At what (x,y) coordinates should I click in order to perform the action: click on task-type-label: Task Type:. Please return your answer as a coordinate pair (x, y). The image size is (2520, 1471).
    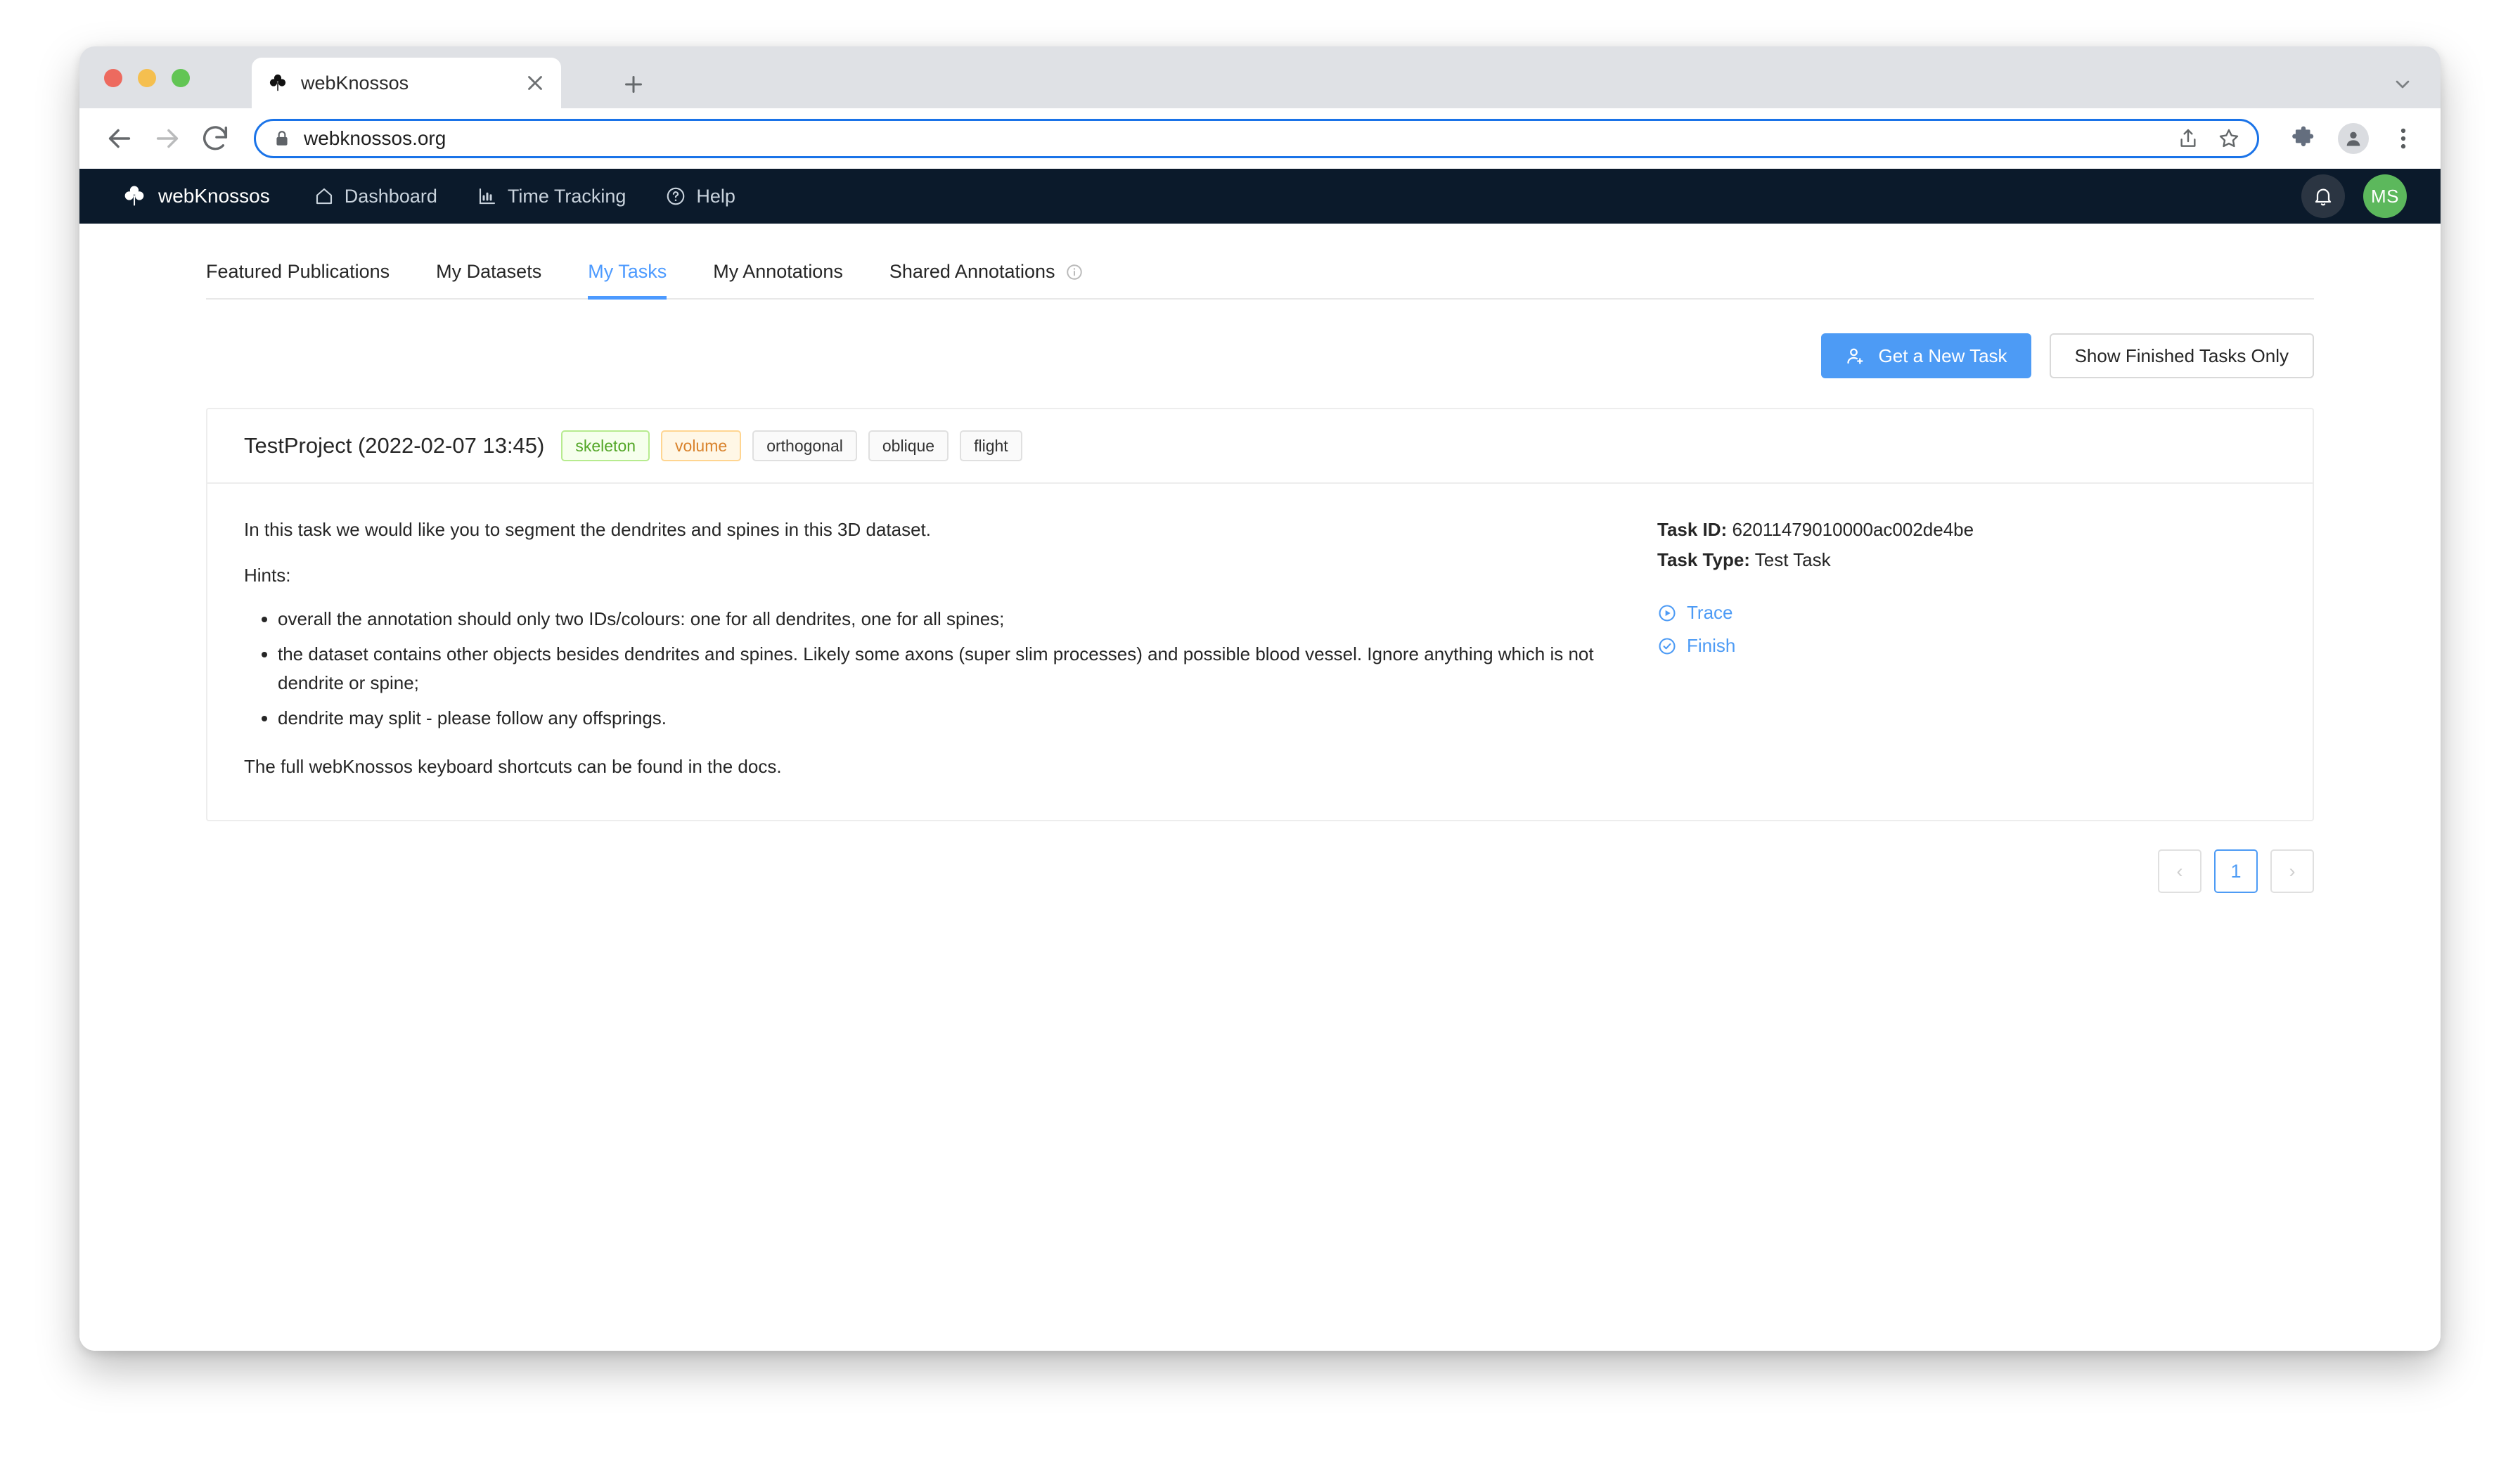
    Looking at the image, I should click on (1703, 559).